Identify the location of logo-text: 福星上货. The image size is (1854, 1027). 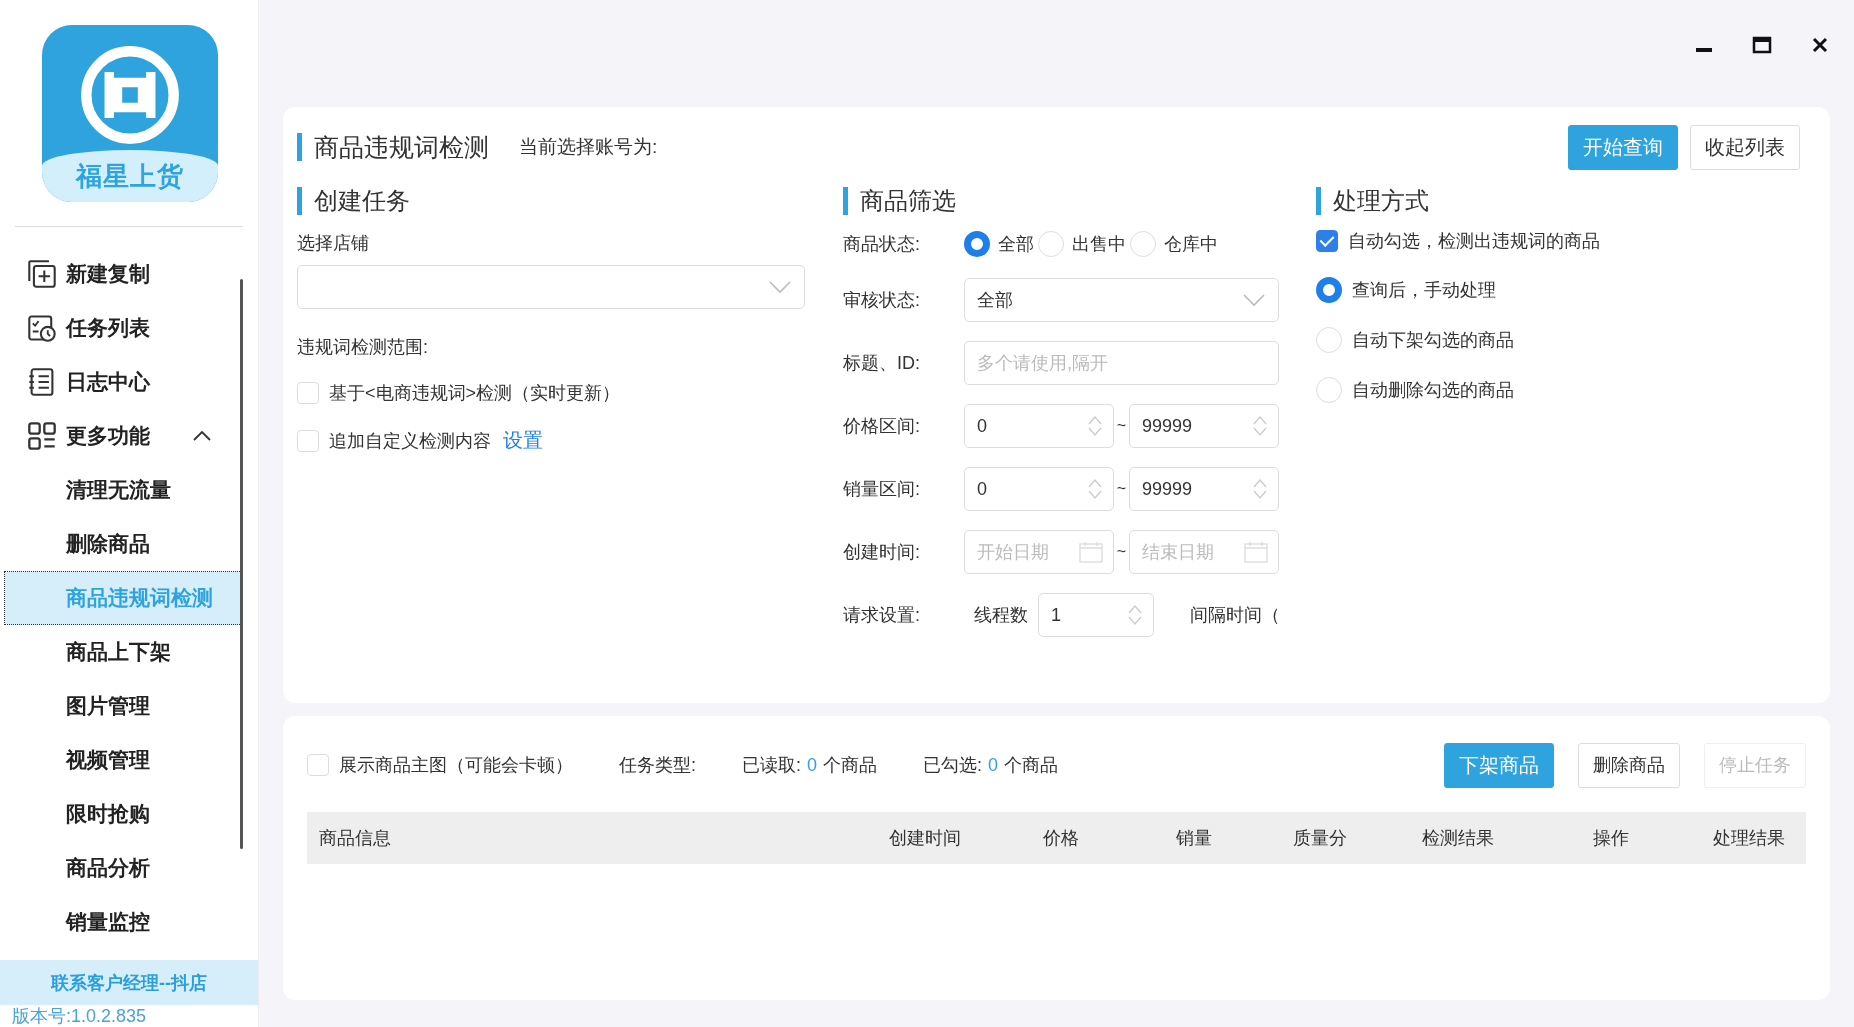
(130, 176).